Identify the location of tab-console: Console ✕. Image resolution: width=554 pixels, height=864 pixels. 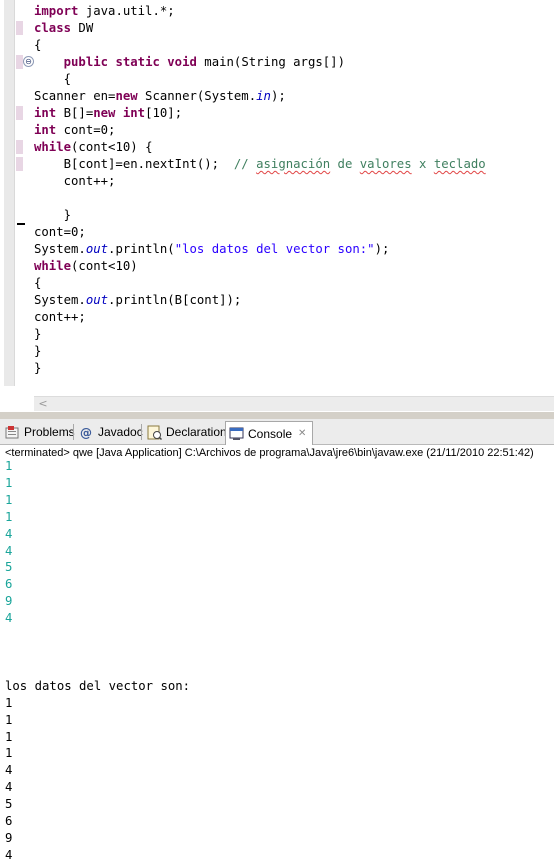
(269, 433).